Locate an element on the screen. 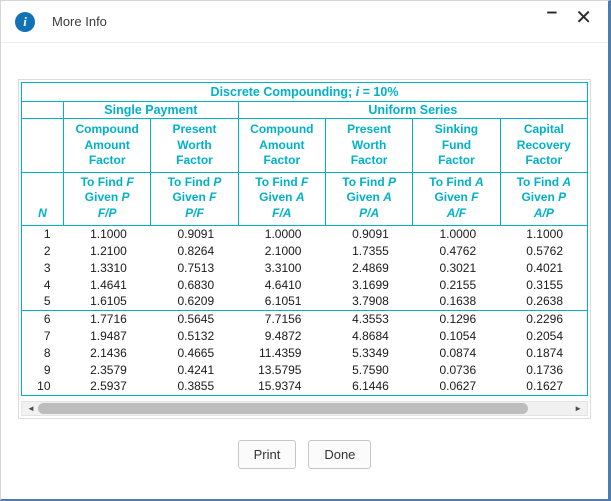  scrollbar-track is located at coordinates (304, 408).